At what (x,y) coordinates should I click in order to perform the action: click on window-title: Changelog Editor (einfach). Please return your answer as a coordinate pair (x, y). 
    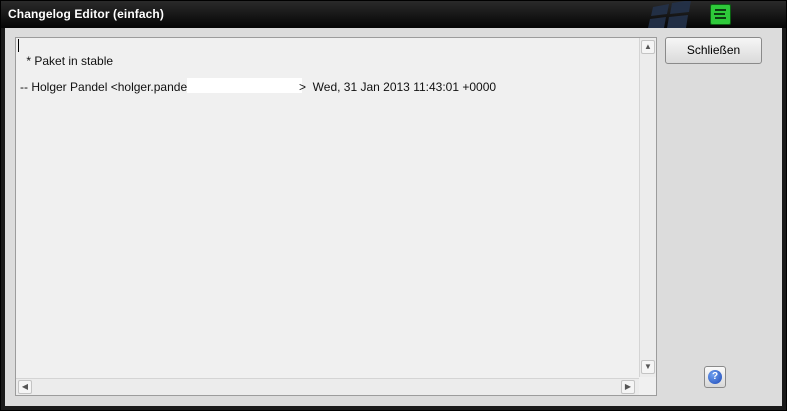
    Looking at the image, I should click on (86, 14).